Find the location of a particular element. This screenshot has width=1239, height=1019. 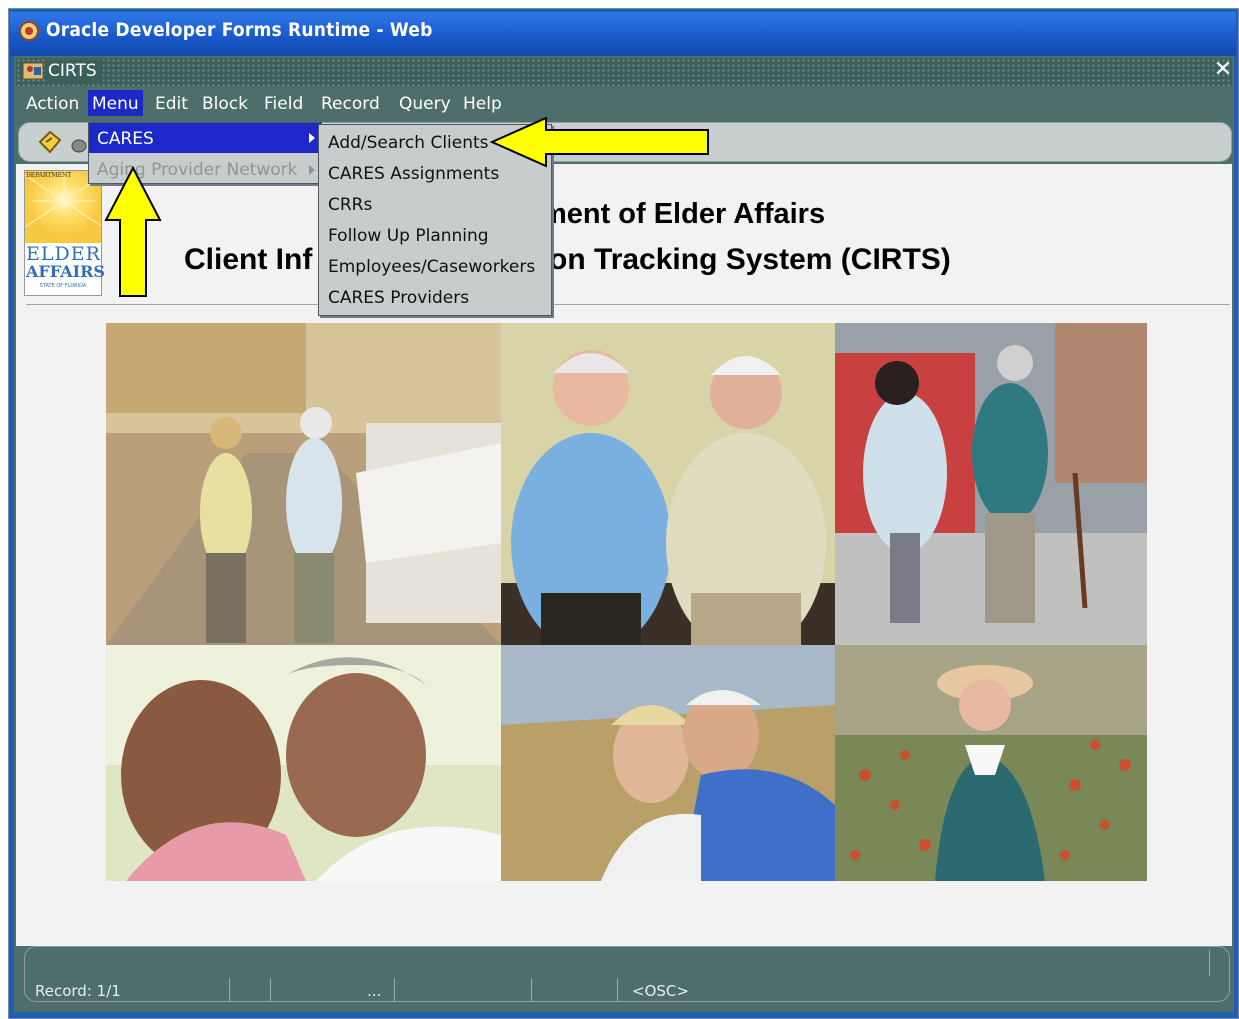

menu-query: Query is located at coordinates (425, 104).